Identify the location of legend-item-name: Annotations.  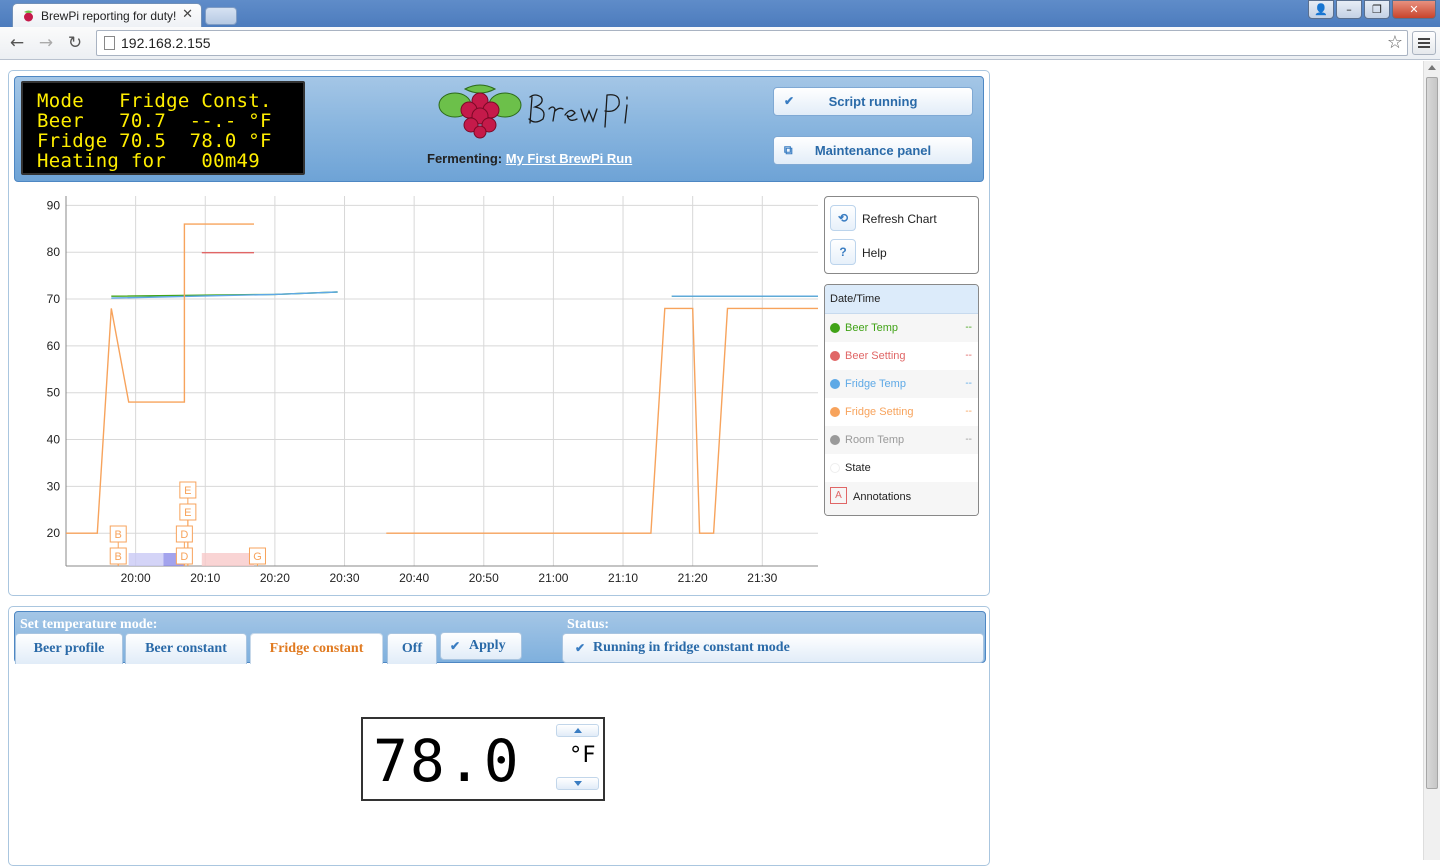
(882, 497).